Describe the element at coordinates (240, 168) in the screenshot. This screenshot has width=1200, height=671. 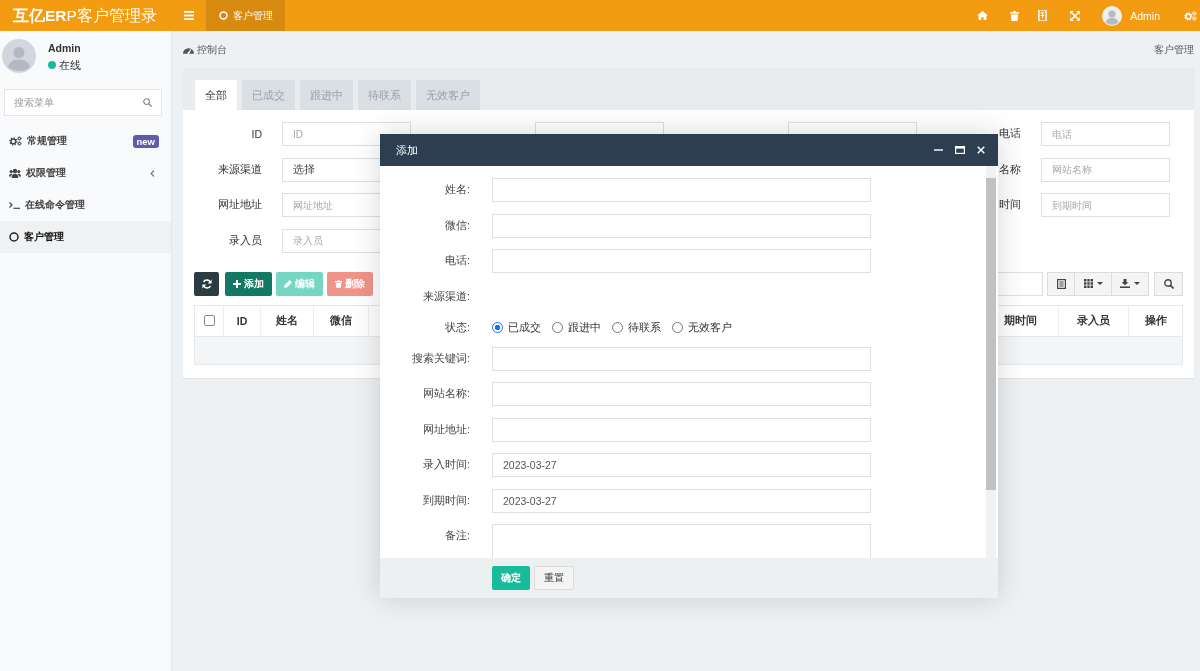
I see `field-label: 来源渠道` at that location.